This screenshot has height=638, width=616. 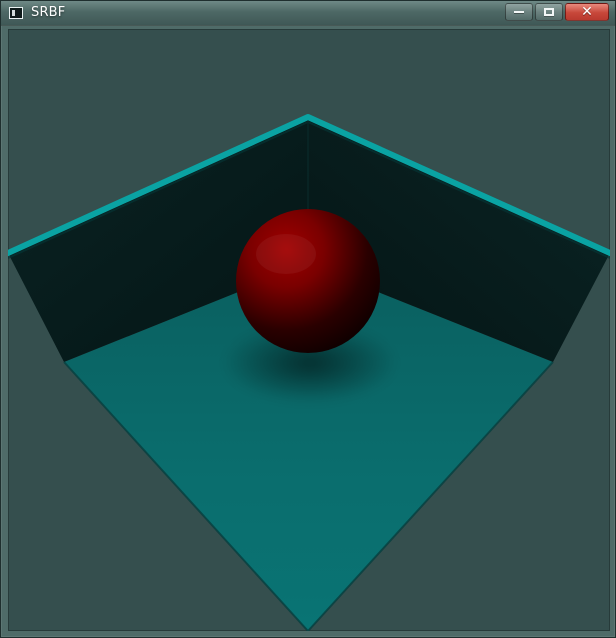 I want to click on maximize-button, so click(x=549, y=12).